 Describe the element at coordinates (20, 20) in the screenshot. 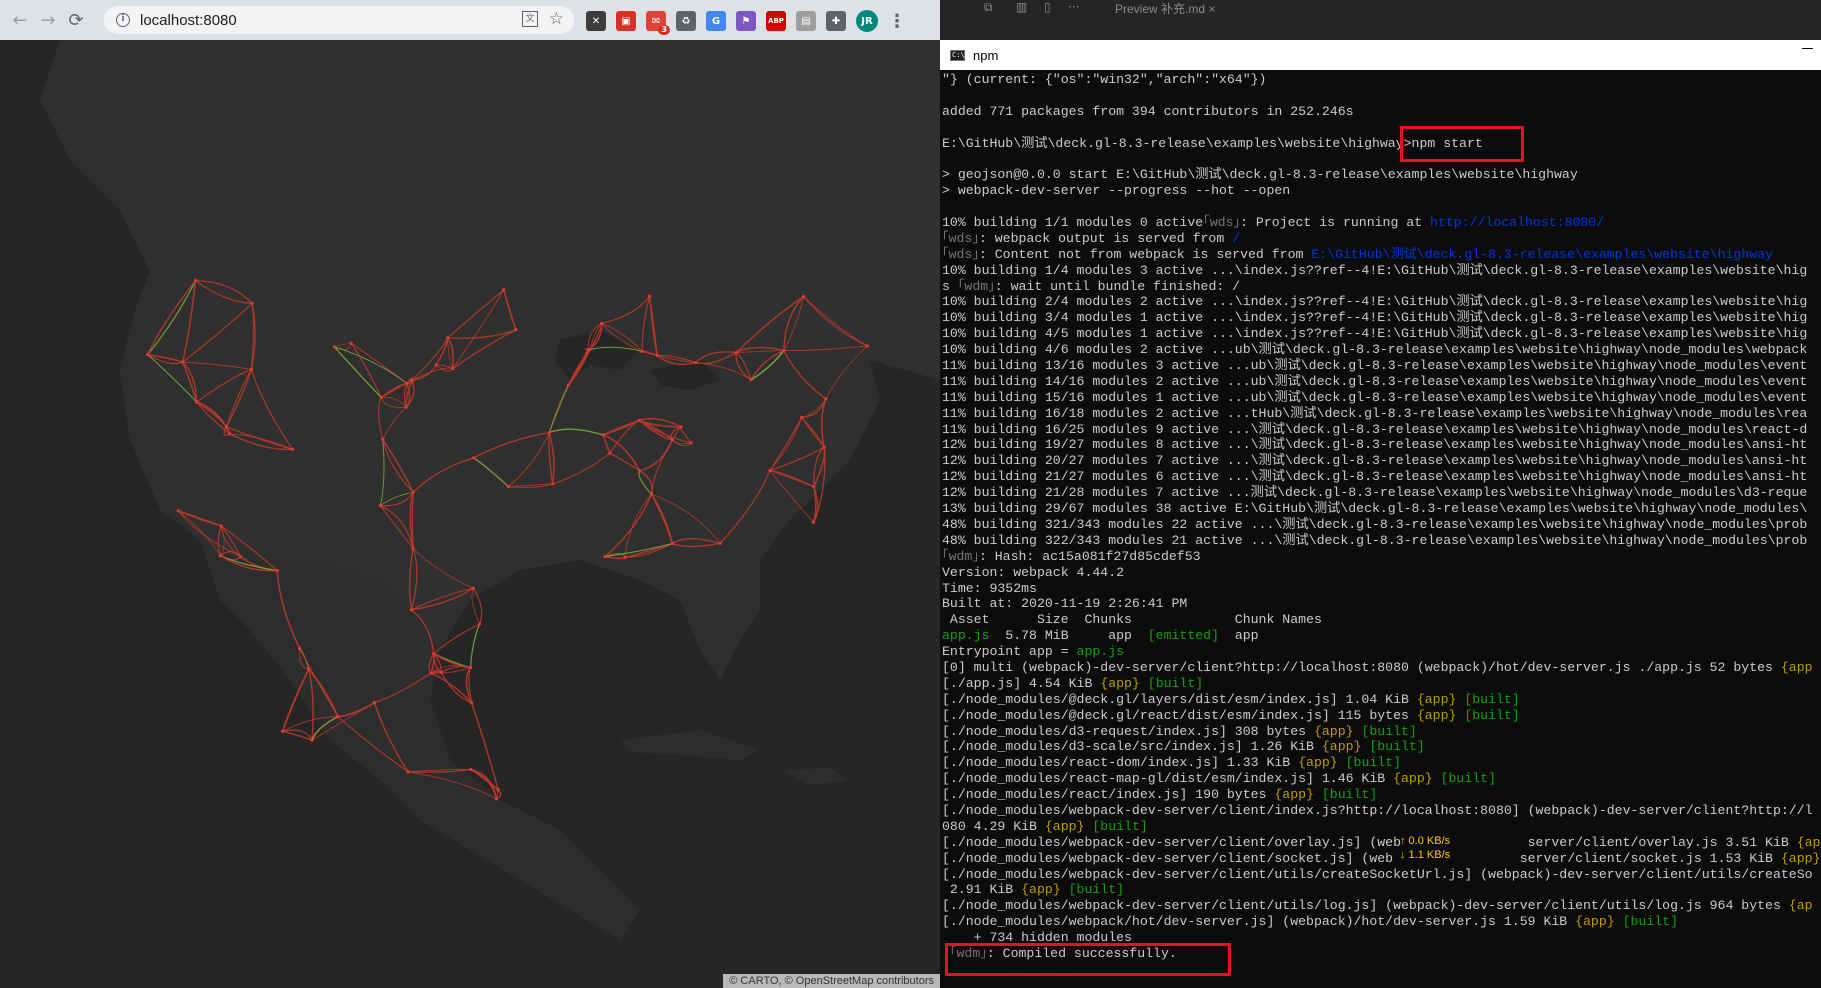

I see `back-button: ←` at that location.